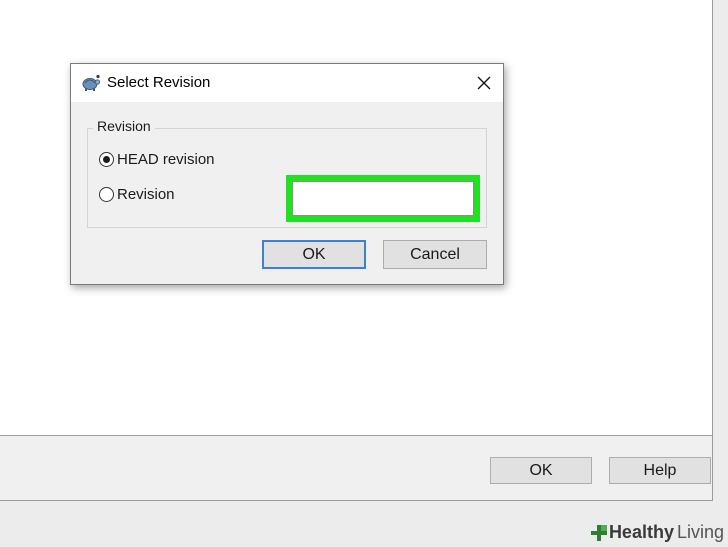  What do you see at coordinates (700, 532) in the screenshot?
I see `logo-text-light: Living` at bounding box center [700, 532].